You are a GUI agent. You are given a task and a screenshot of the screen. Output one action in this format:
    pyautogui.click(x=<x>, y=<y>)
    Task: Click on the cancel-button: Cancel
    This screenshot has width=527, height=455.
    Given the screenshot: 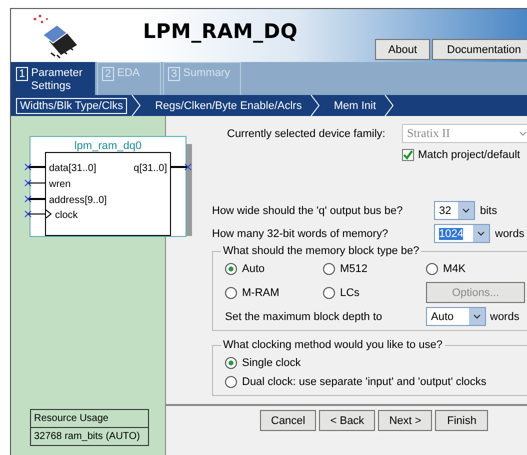 What is the action you would take?
    pyautogui.click(x=288, y=420)
    